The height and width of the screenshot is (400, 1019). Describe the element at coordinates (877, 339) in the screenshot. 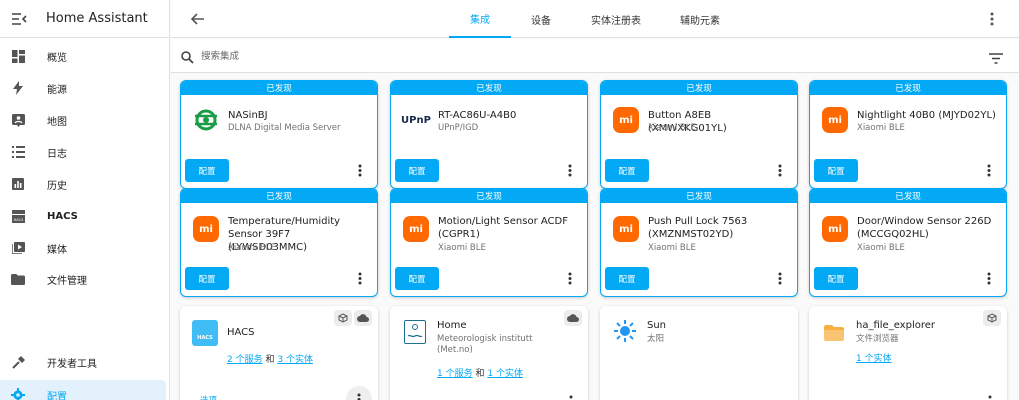

I see `card-subtitle: 文件浏览器` at that location.